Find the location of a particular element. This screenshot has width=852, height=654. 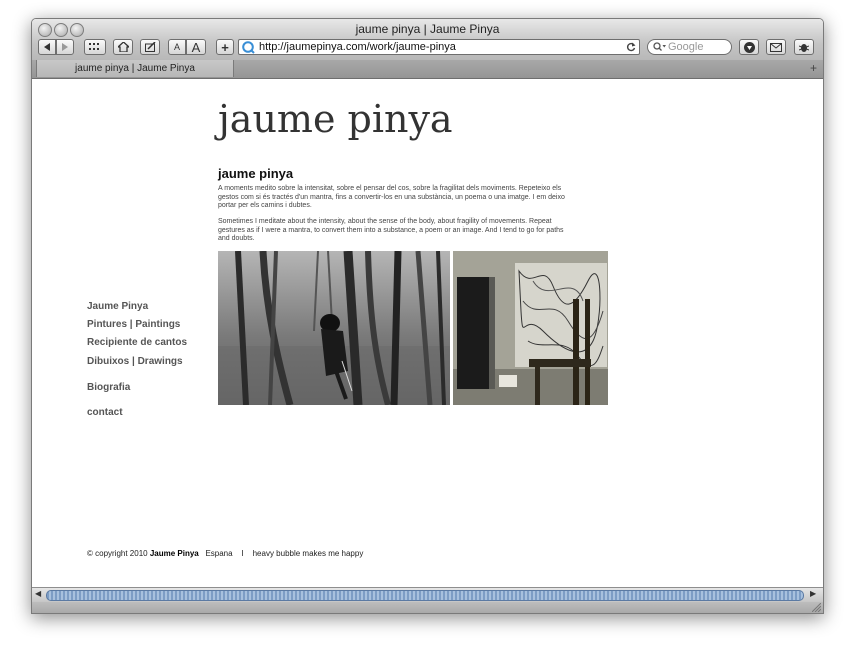

back-button is located at coordinates (47, 47).